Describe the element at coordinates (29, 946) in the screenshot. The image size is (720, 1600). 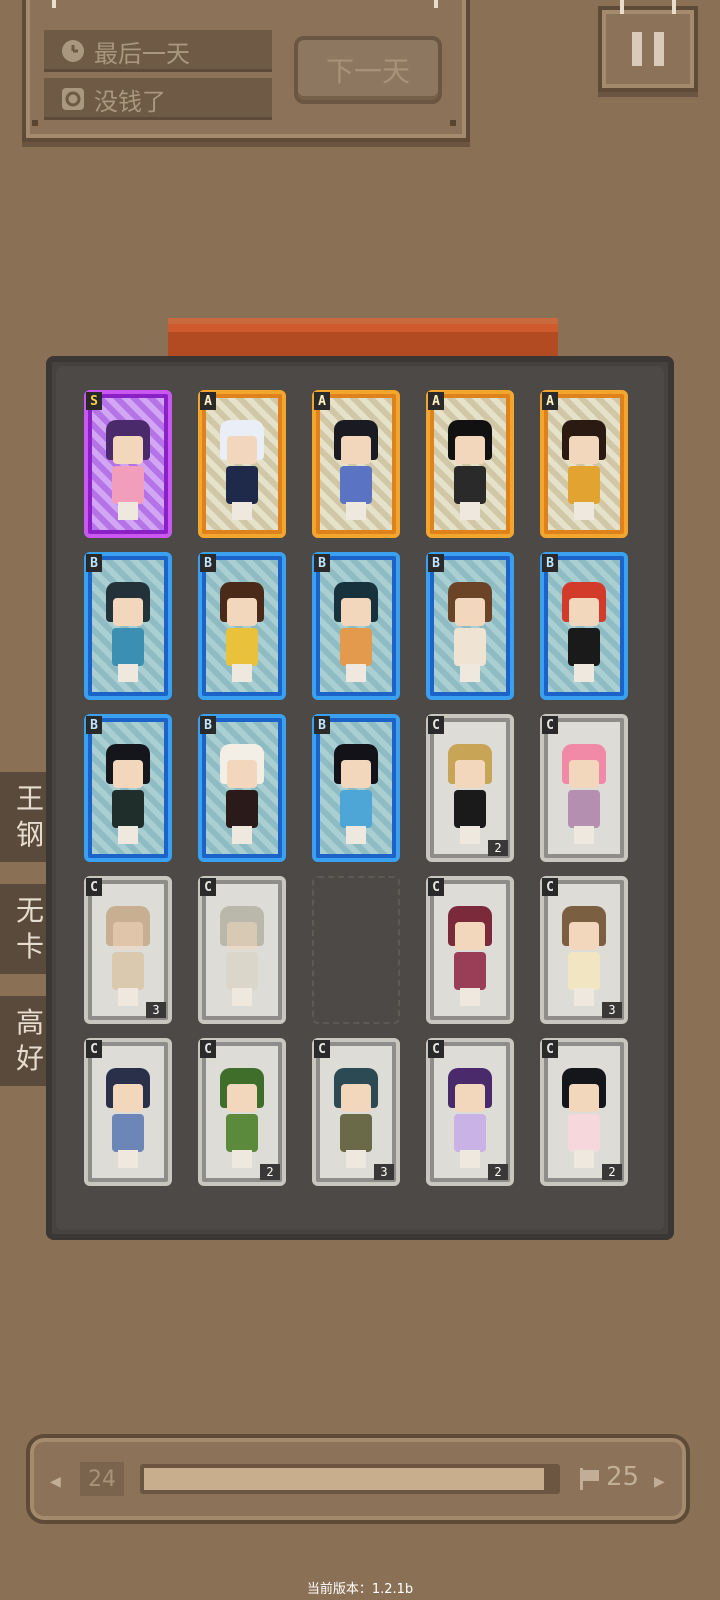
I see `side-tab-label: 卡` at that location.